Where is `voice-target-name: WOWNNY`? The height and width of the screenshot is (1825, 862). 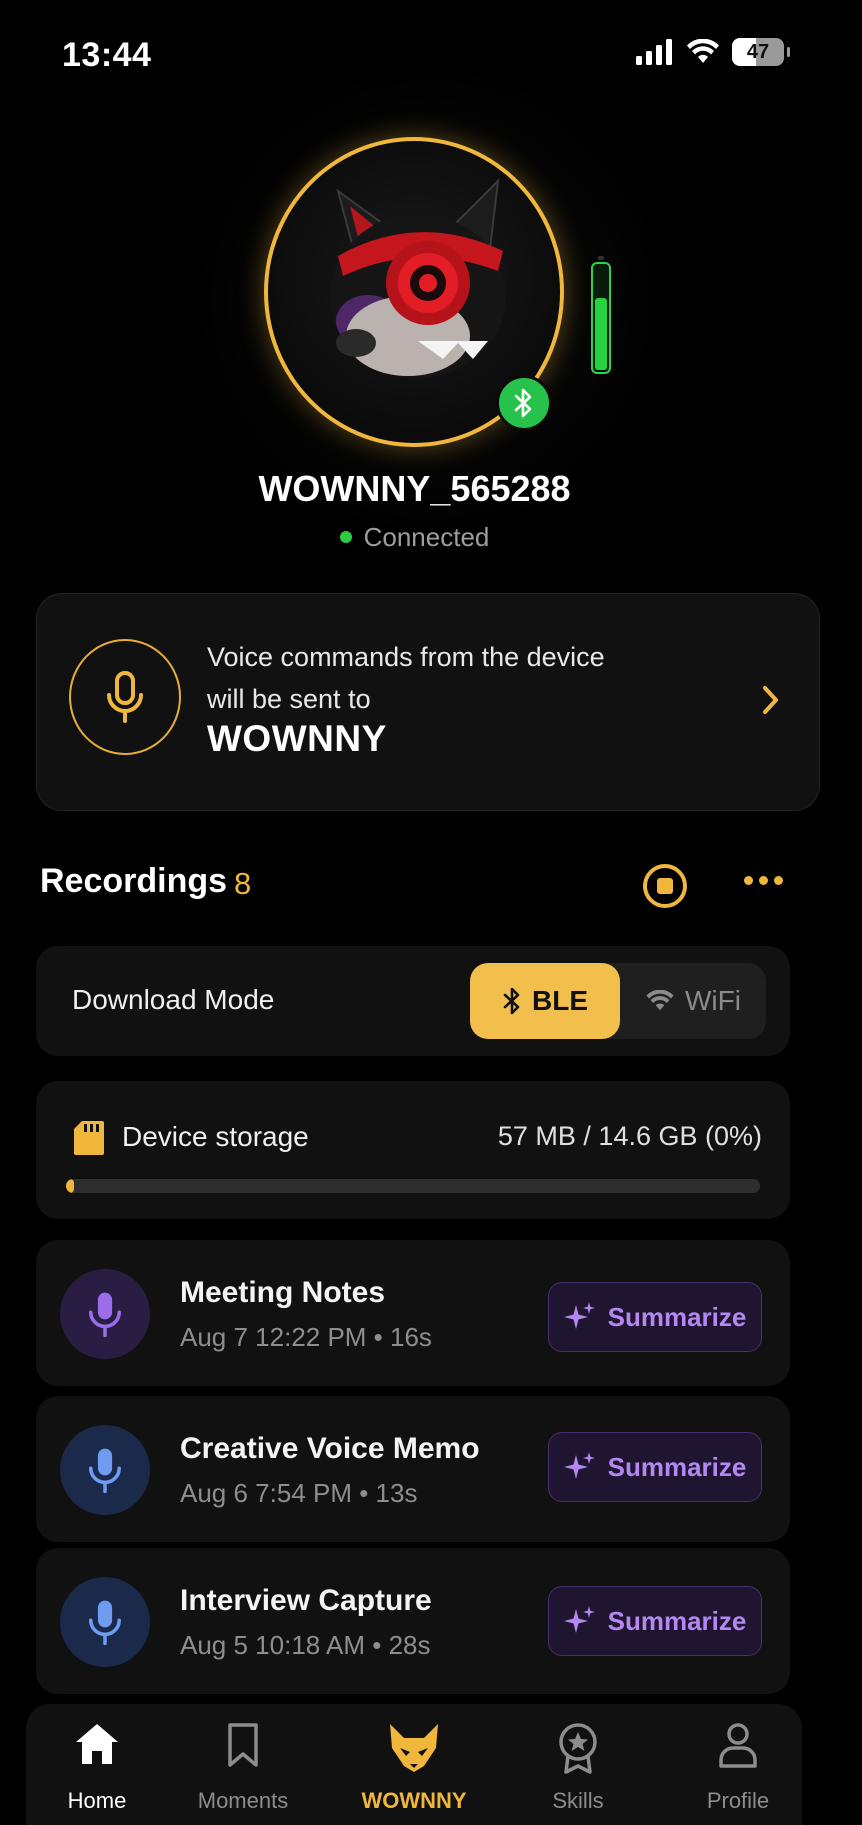 voice-target-name: WOWNNY is located at coordinates (297, 738).